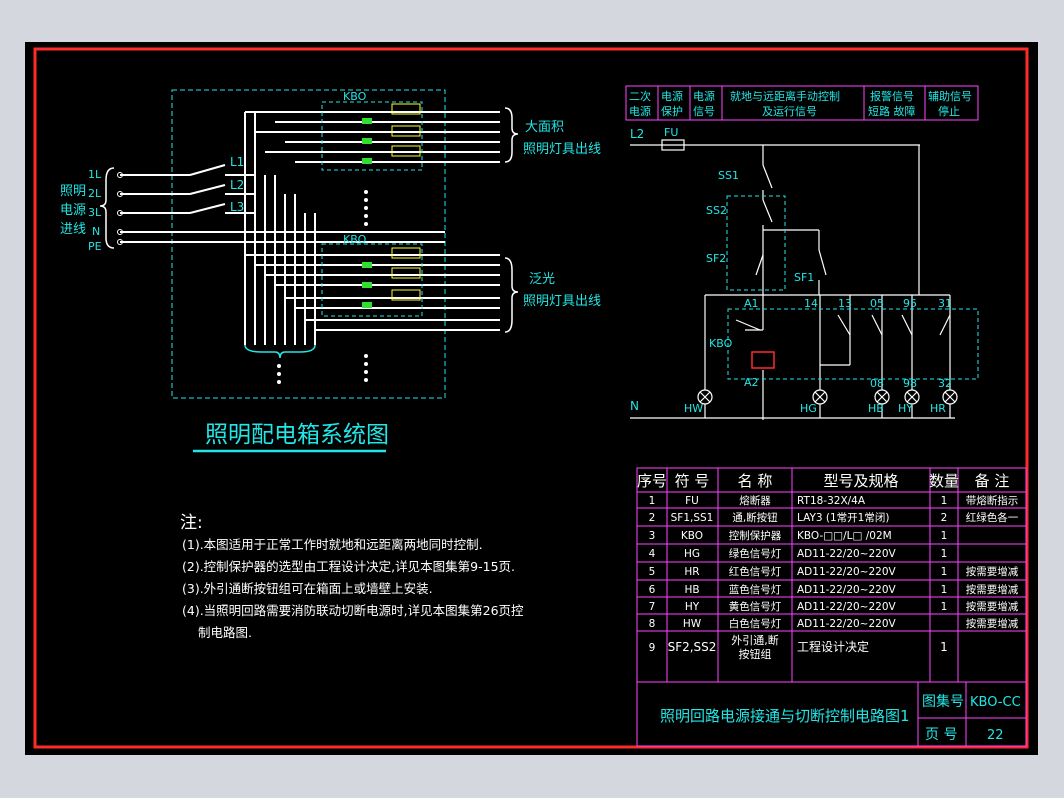 The image size is (1064, 798). What do you see at coordinates (107, 208) in the screenshot?
I see `source-brace` at bounding box center [107, 208].